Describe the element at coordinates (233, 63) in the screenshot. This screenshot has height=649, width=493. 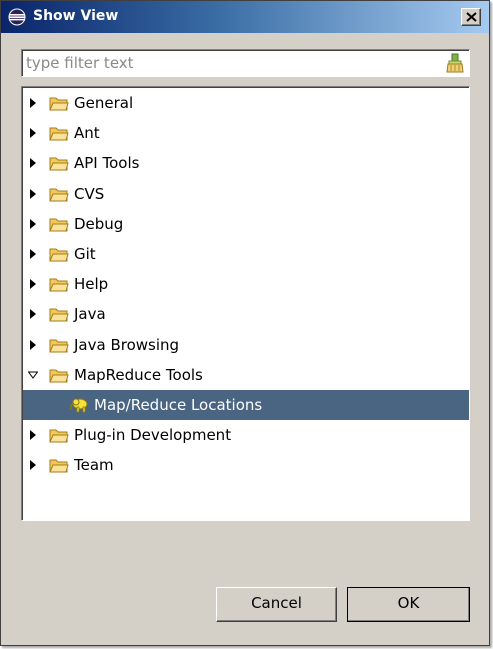
I see `filter-input` at that location.